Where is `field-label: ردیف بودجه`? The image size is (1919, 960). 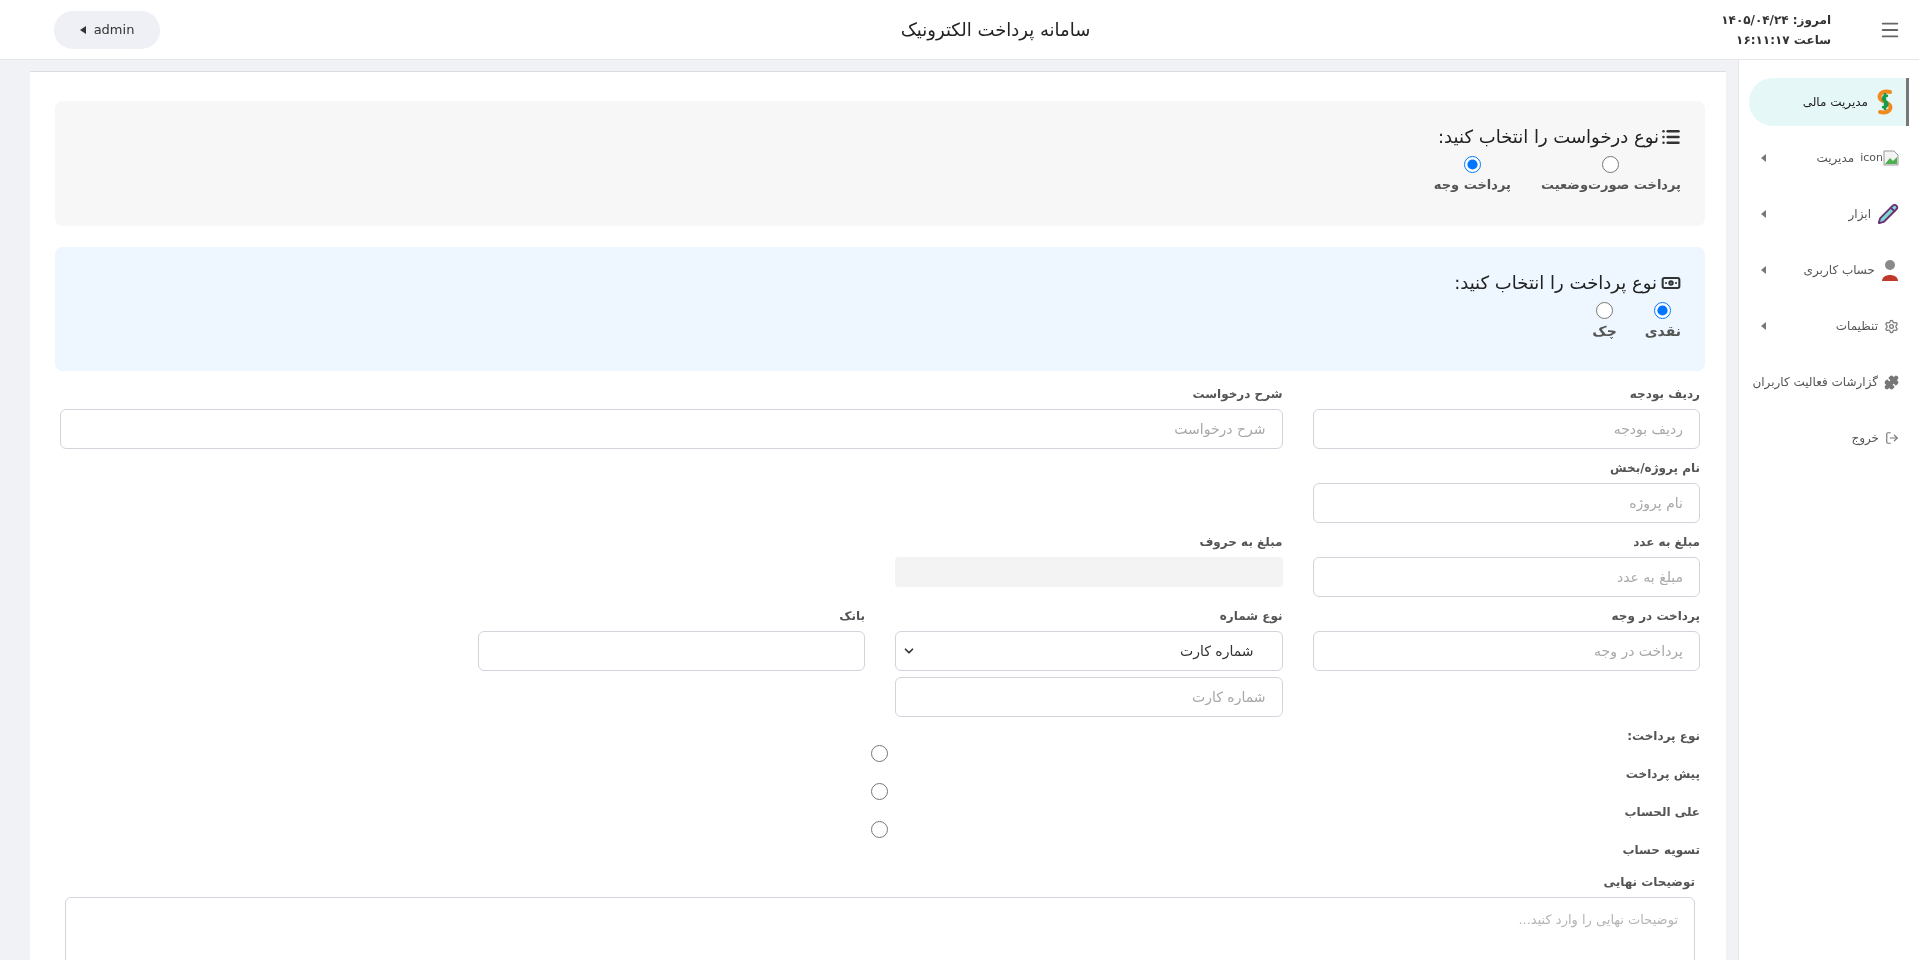 field-label: ردیف بودجه is located at coordinates (1664, 394).